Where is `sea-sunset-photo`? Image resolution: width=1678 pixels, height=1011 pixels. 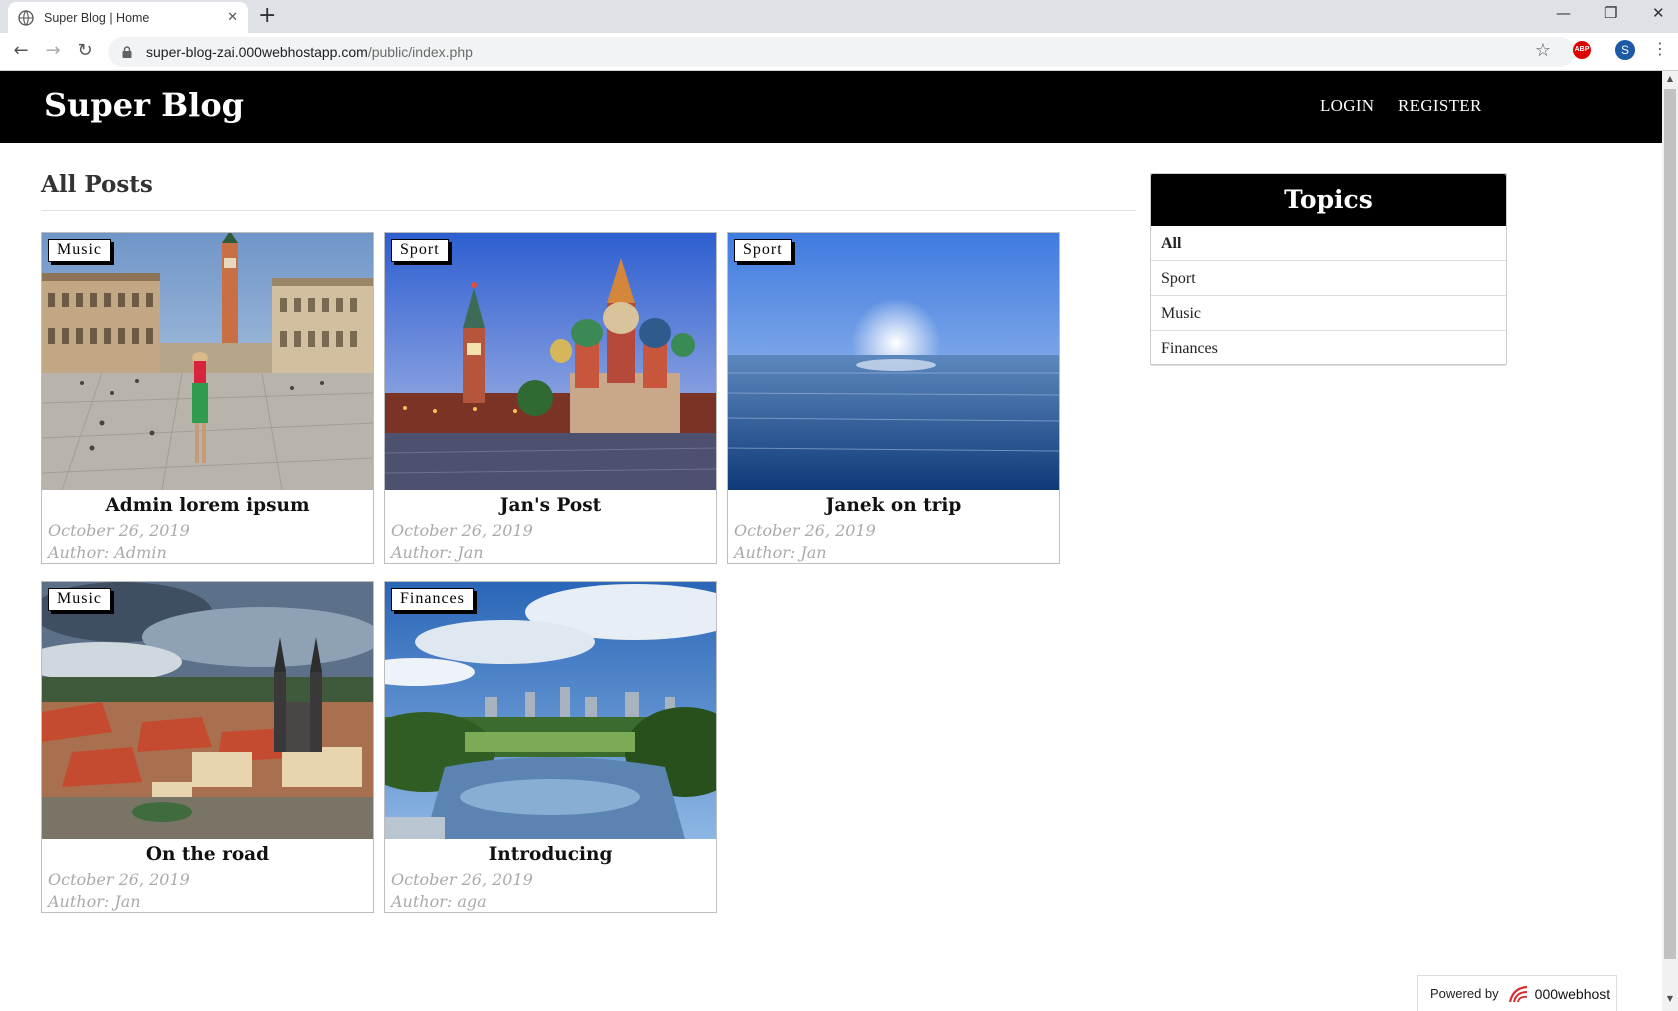
sea-sunset-photo is located at coordinates (893, 361).